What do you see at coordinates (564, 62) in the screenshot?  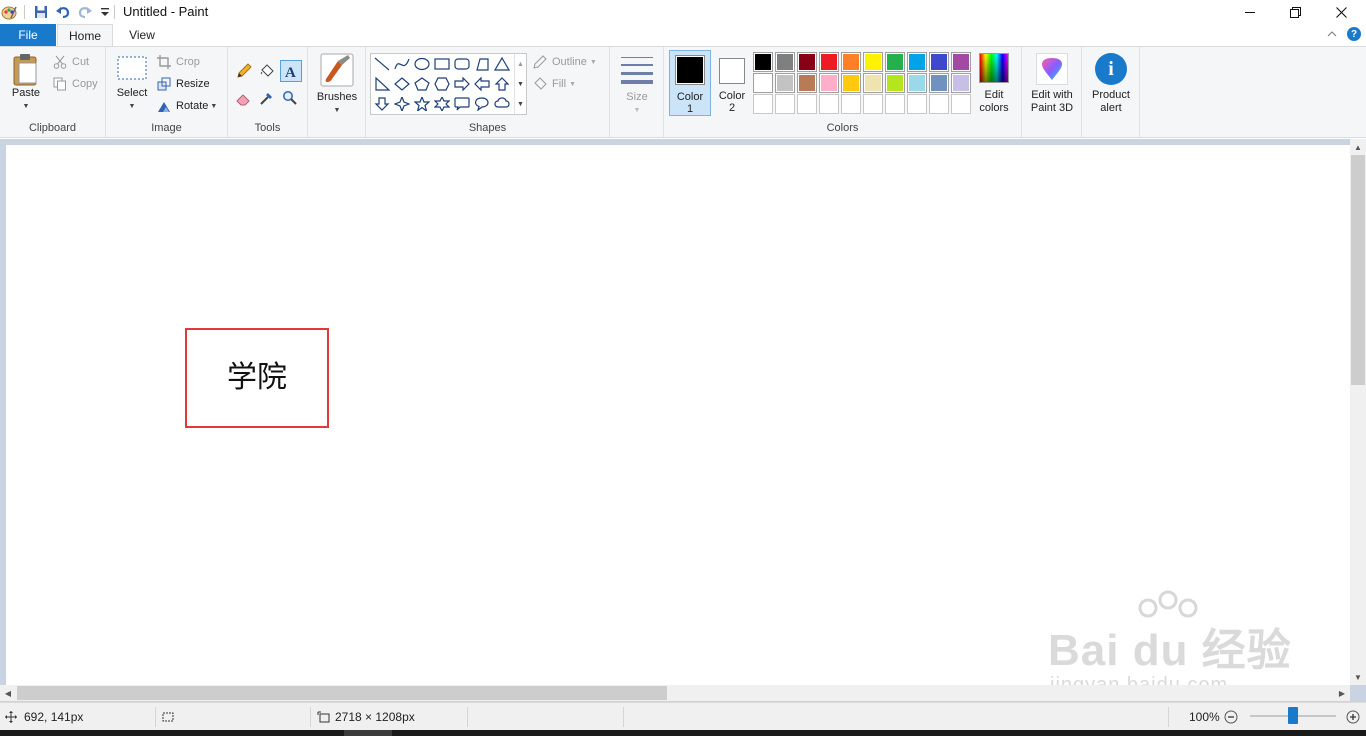 I see `outline-button: Outline ▼` at bounding box center [564, 62].